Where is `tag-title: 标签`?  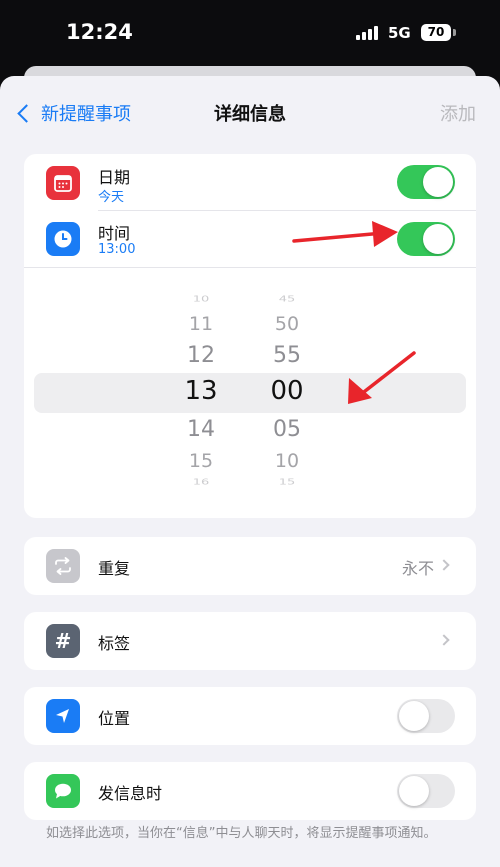
tag-title: 标签 is located at coordinates (114, 643).